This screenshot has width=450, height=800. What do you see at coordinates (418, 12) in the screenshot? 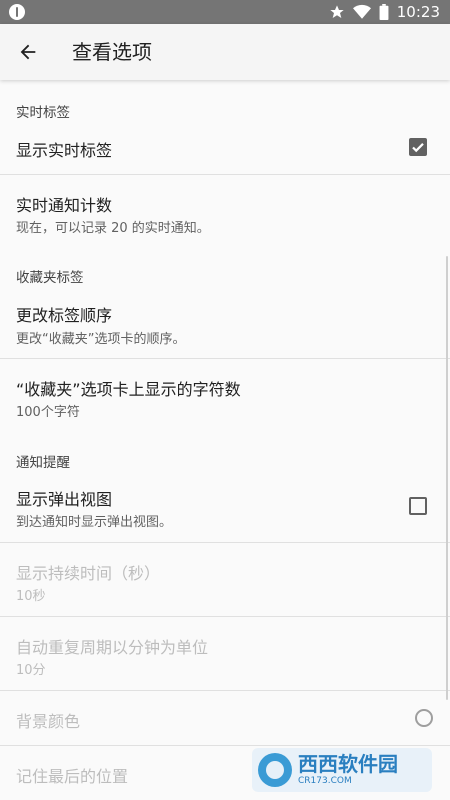
I see `status-time: 10:23` at bounding box center [418, 12].